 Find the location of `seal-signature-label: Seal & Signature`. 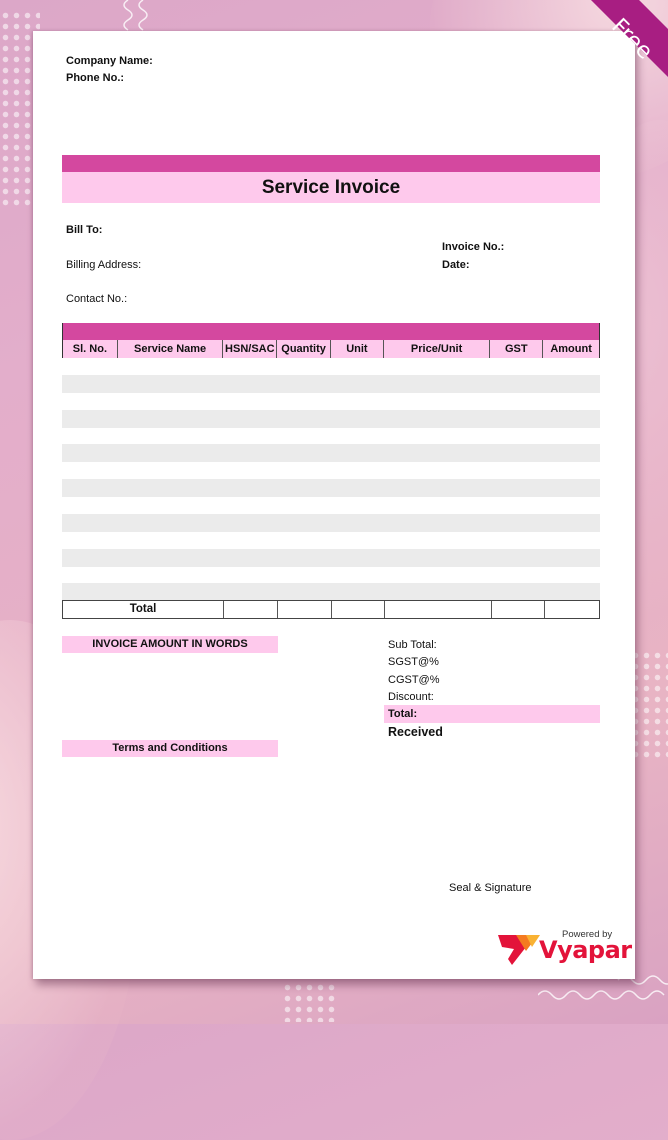

seal-signature-label: Seal & Signature is located at coordinates (490, 888).